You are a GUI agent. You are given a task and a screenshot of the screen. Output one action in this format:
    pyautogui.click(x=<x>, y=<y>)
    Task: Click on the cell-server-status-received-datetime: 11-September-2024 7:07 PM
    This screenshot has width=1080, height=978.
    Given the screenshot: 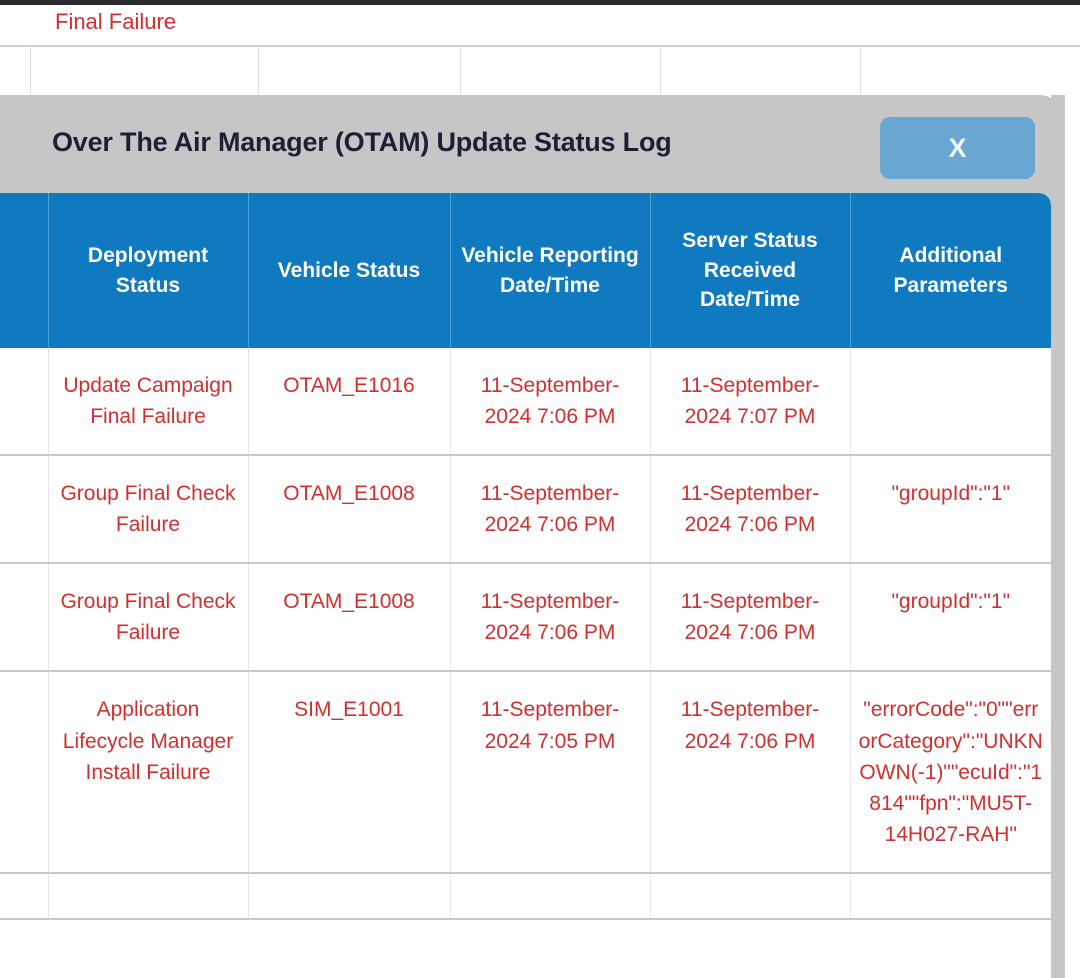 What is the action you would take?
    pyautogui.click(x=750, y=402)
    